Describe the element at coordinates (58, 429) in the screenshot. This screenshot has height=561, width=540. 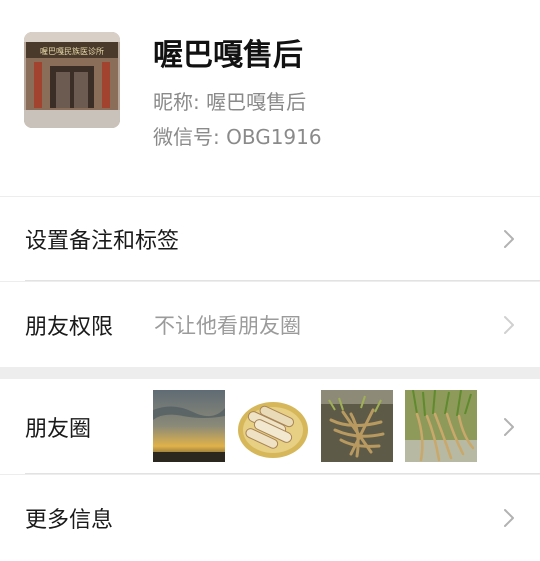
I see `moments-label: 朋友圈` at that location.